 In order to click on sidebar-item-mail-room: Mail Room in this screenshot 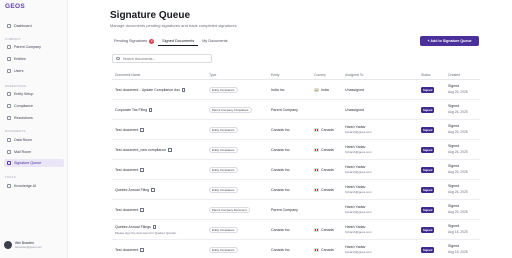, I will do `click(34, 152)`.